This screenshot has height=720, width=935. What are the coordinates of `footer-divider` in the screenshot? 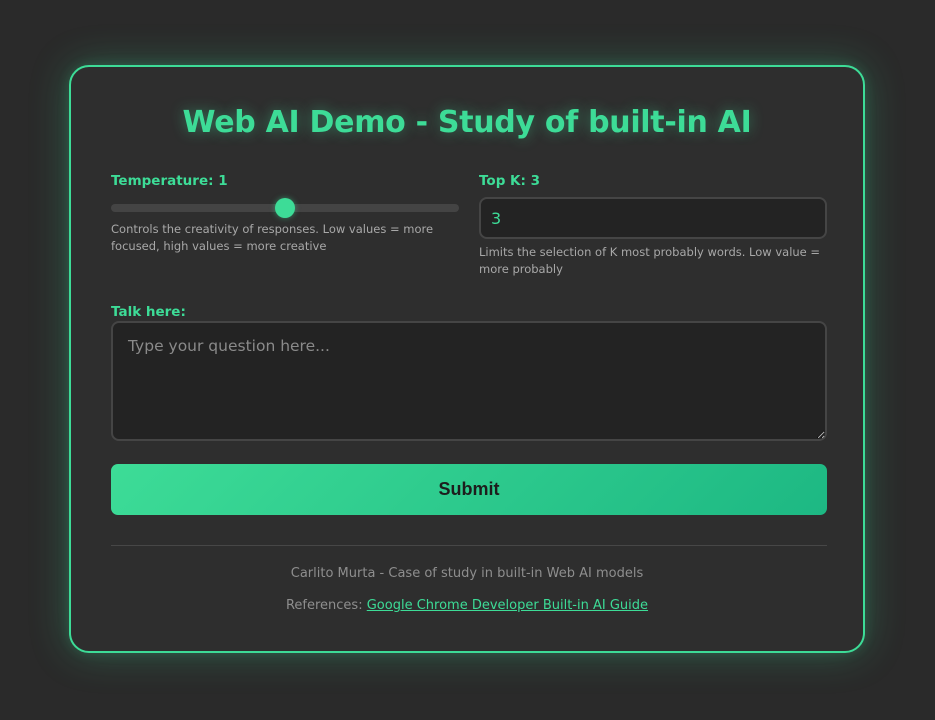 It's located at (469, 545).